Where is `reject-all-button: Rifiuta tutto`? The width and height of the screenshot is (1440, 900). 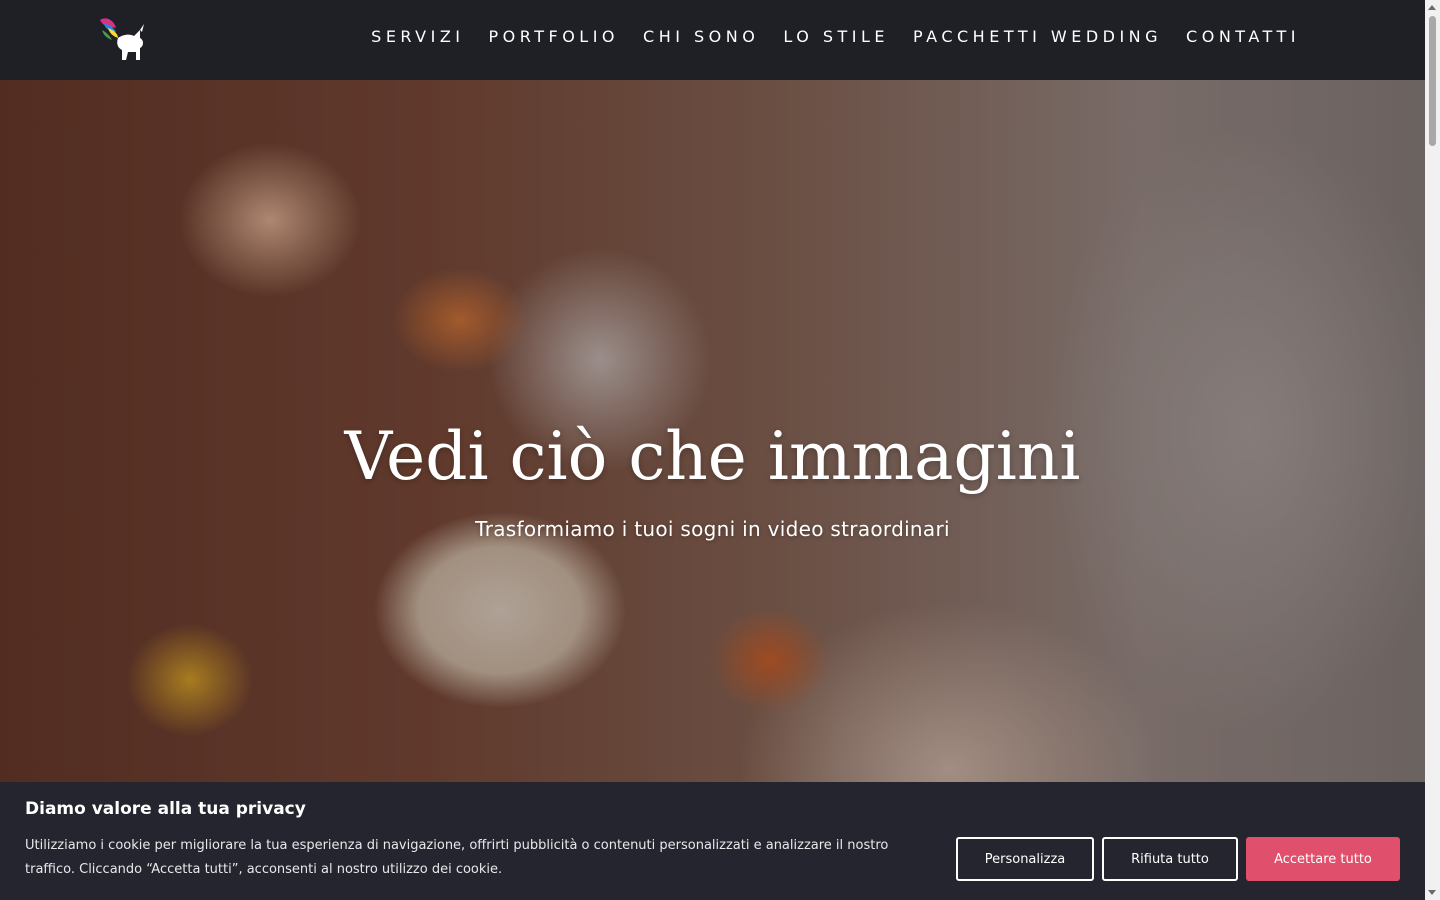 reject-all-button: Rifiuta tutto is located at coordinates (1170, 859).